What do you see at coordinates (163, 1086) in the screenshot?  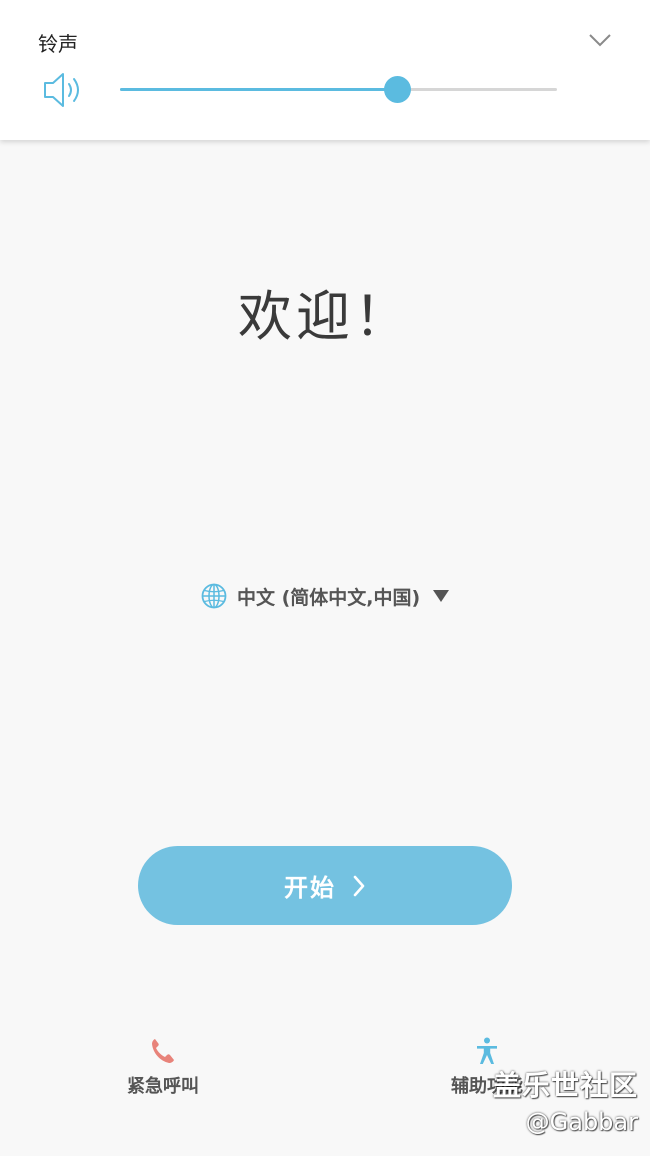 I see `emergency-call-label: 紧急呼叫` at bounding box center [163, 1086].